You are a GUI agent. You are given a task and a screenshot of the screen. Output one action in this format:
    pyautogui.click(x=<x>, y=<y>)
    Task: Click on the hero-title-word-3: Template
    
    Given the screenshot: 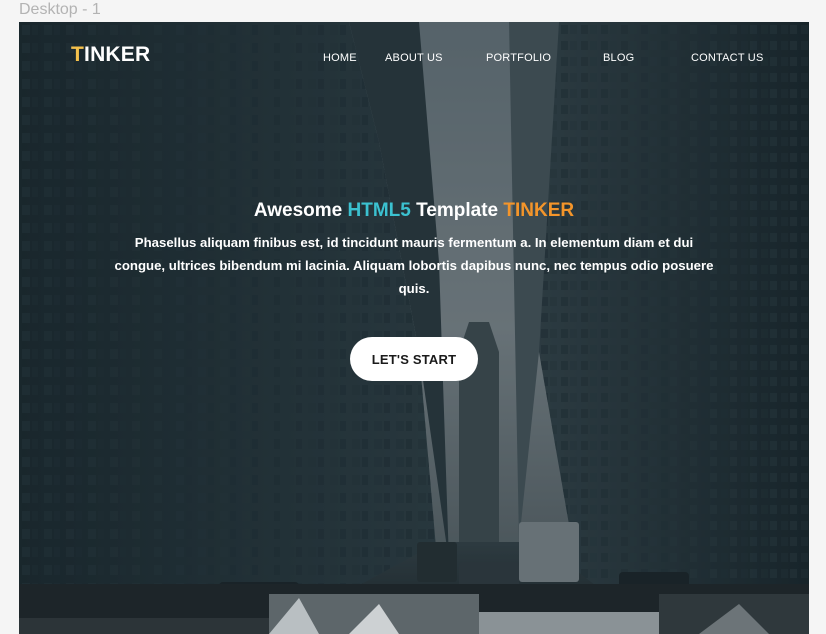 What is the action you would take?
    pyautogui.click(x=457, y=210)
    